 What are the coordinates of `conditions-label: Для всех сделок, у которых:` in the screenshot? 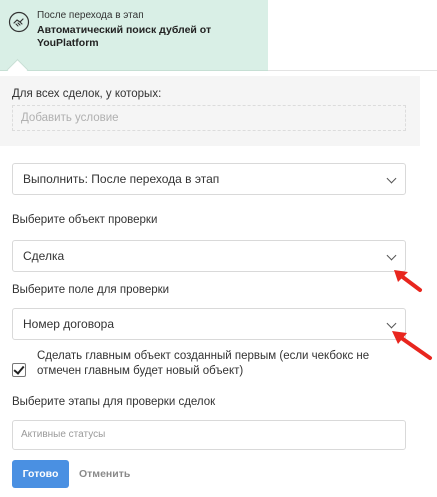 It's located at (87, 94).